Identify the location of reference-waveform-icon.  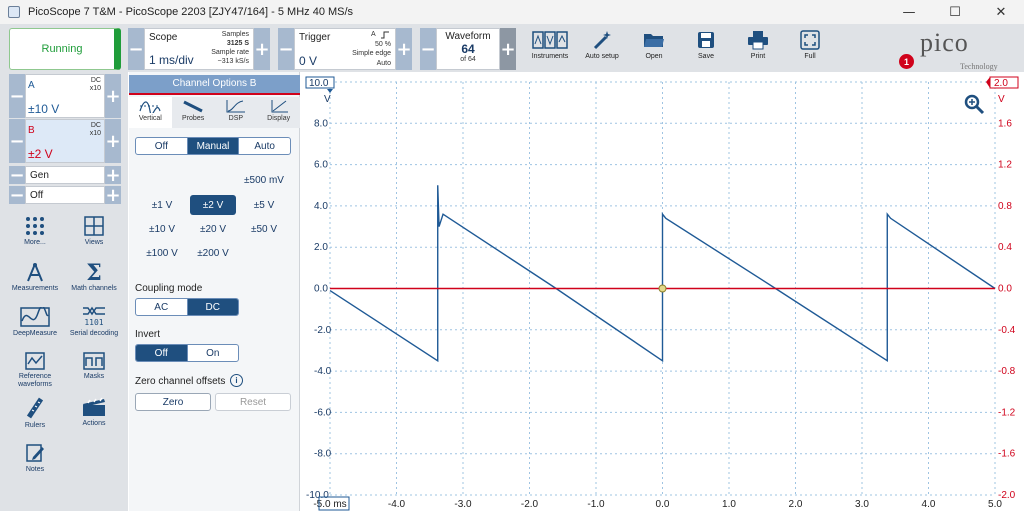
(35, 361).